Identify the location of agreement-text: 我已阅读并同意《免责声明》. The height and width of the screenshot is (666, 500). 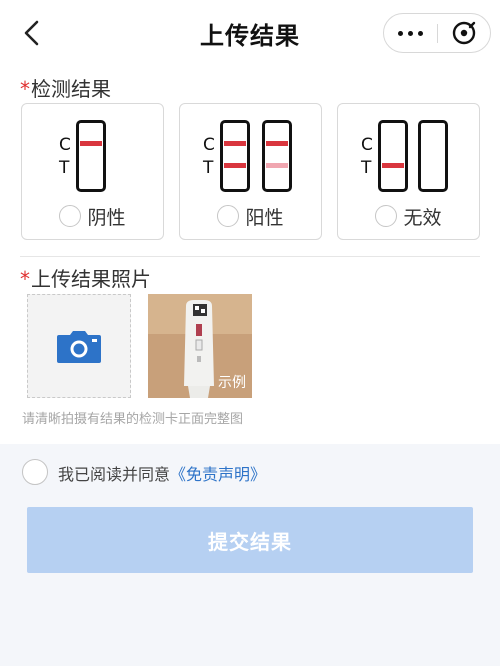
(162, 473).